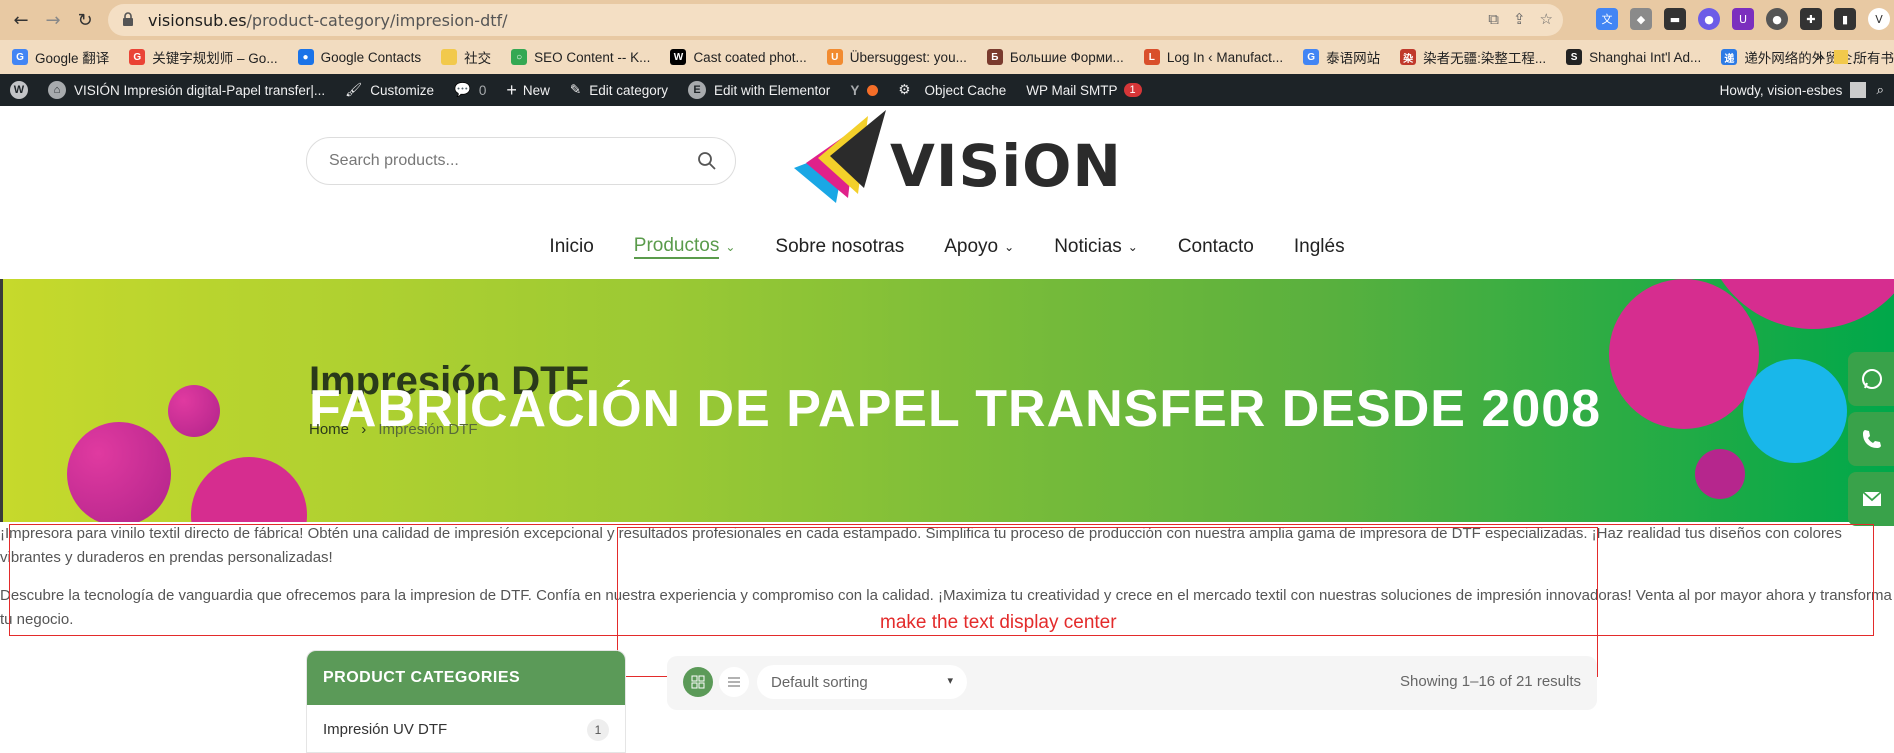 The height and width of the screenshot is (753, 1894). I want to click on nav-item-sobre-nosotras: Sobre nosotras, so click(839, 247).